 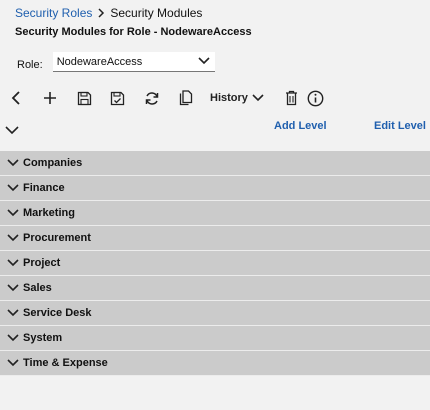 I want to click on add-icon, so click(x=50, y=98).